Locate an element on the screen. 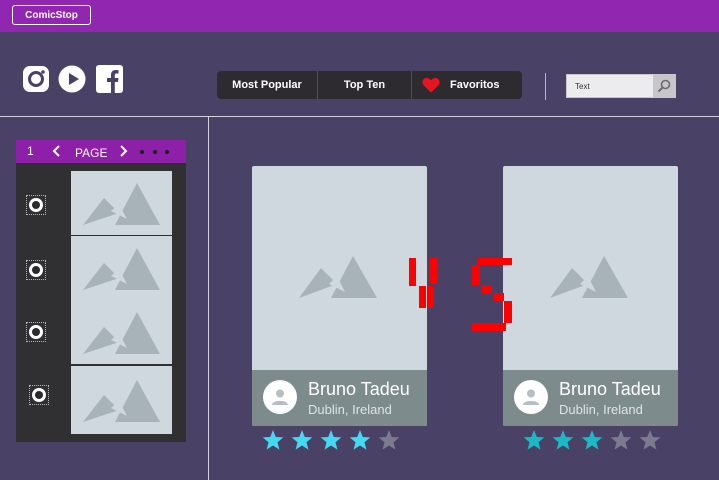 Image resolution: width=719 pixels, height=480 pixels. search-input: Text is located at coordinates (582, 86).